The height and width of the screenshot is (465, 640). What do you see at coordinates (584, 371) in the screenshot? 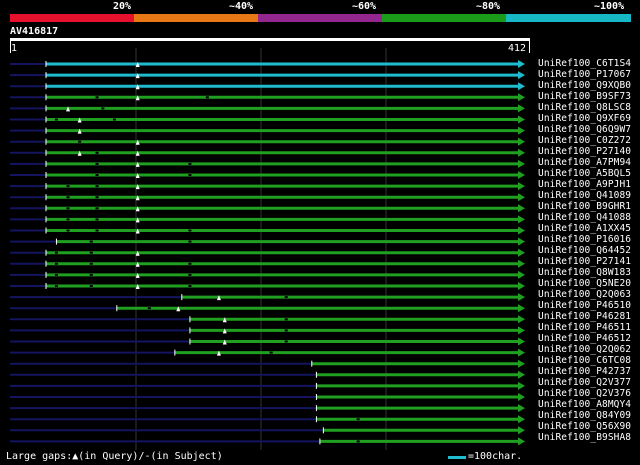
I see `hit-label: UniRef100_P42737` at bounding box center [584, 371].